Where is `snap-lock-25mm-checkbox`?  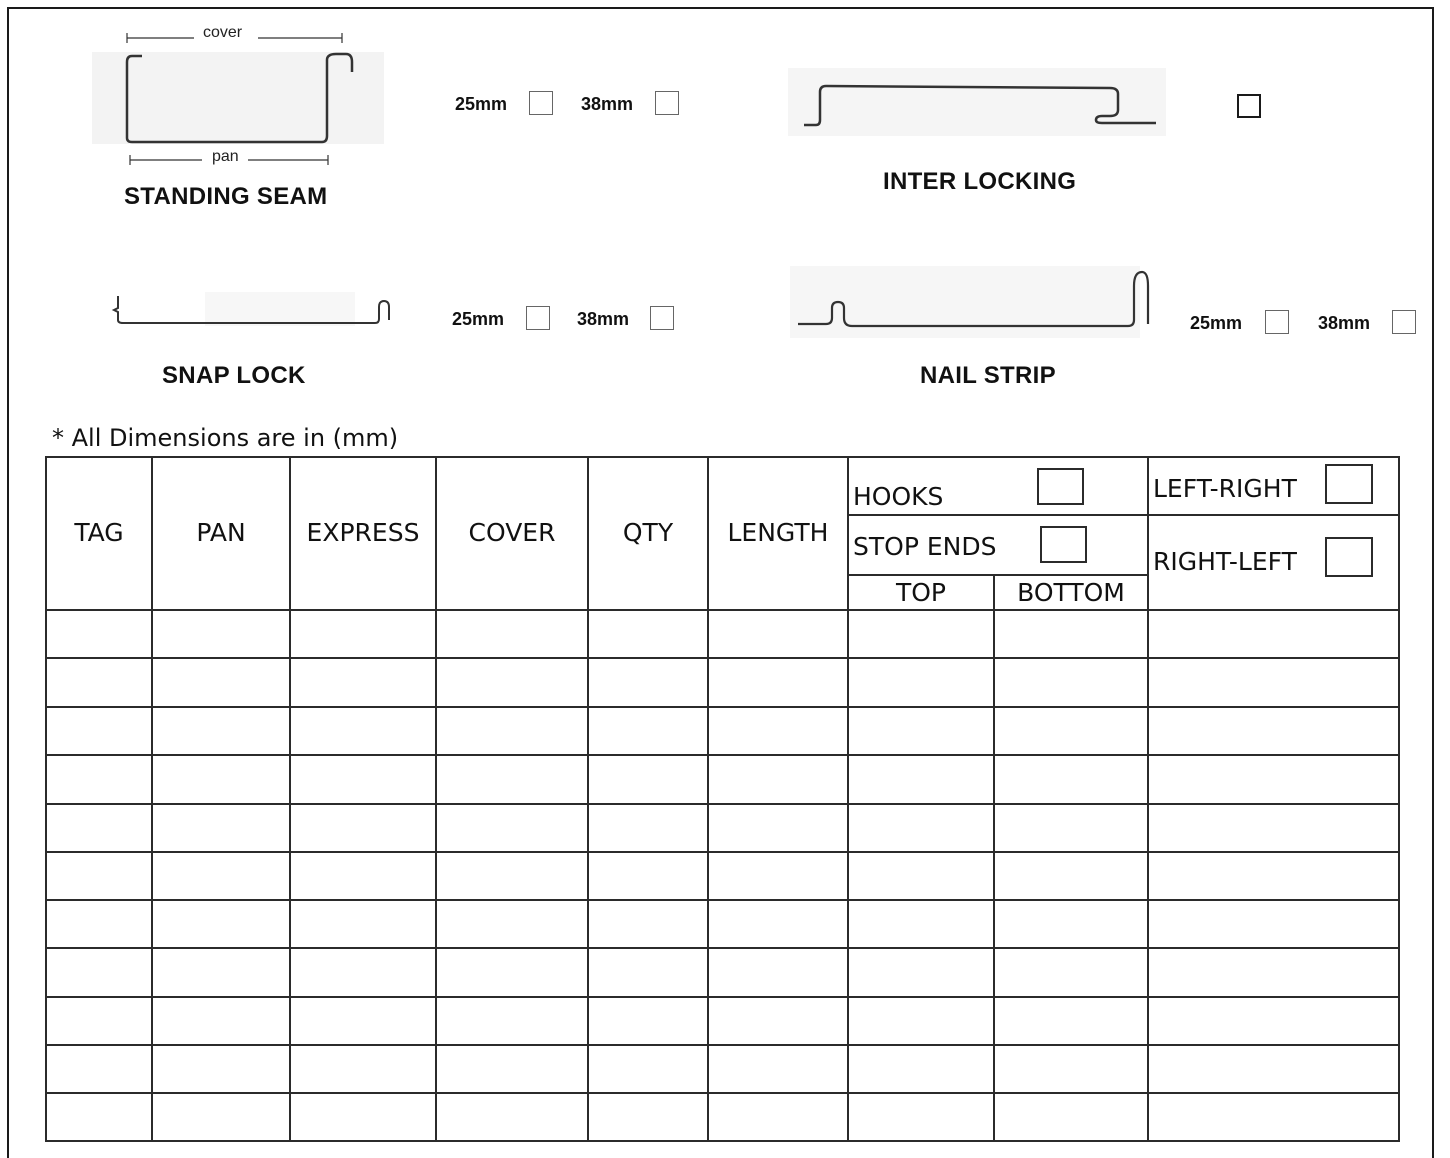 snap-lock-25mm-checkbox is located at coordinates (538, 318).